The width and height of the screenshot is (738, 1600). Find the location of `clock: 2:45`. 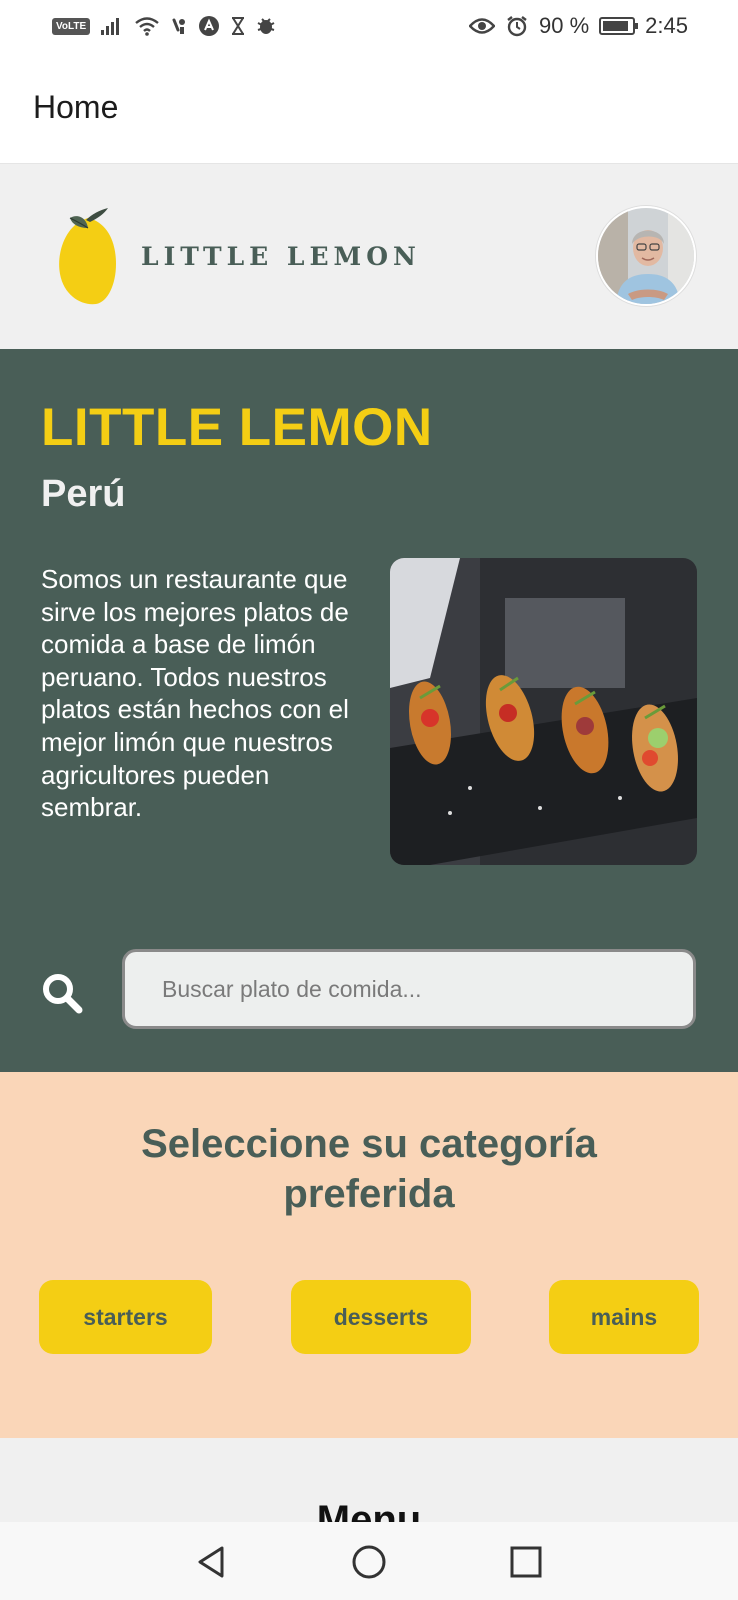

clock: 2:45 is located at coordinates (666, 25).